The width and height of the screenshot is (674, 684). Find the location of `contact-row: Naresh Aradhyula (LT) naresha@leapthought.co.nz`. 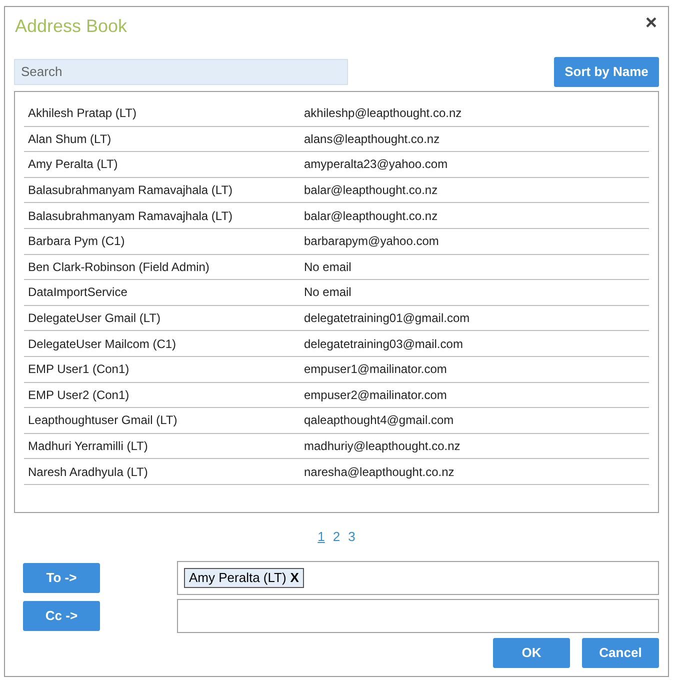

contact-row: Naresh Aradhyula (LT) naresha@leapthought.co.nz is located at coordinates (336, 472).